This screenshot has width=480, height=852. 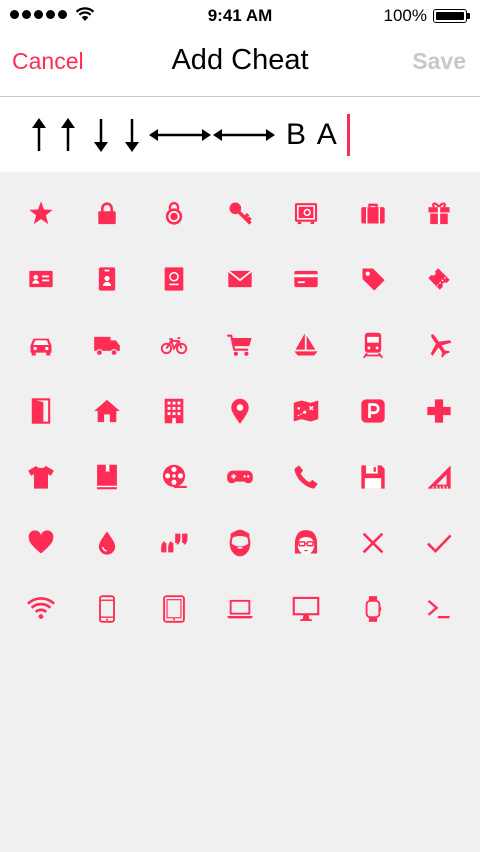 What do you see at coordinates (306, 543) in the screenshot?
I see `woman-with-glasses-icon` at bounding box center [306, 543].